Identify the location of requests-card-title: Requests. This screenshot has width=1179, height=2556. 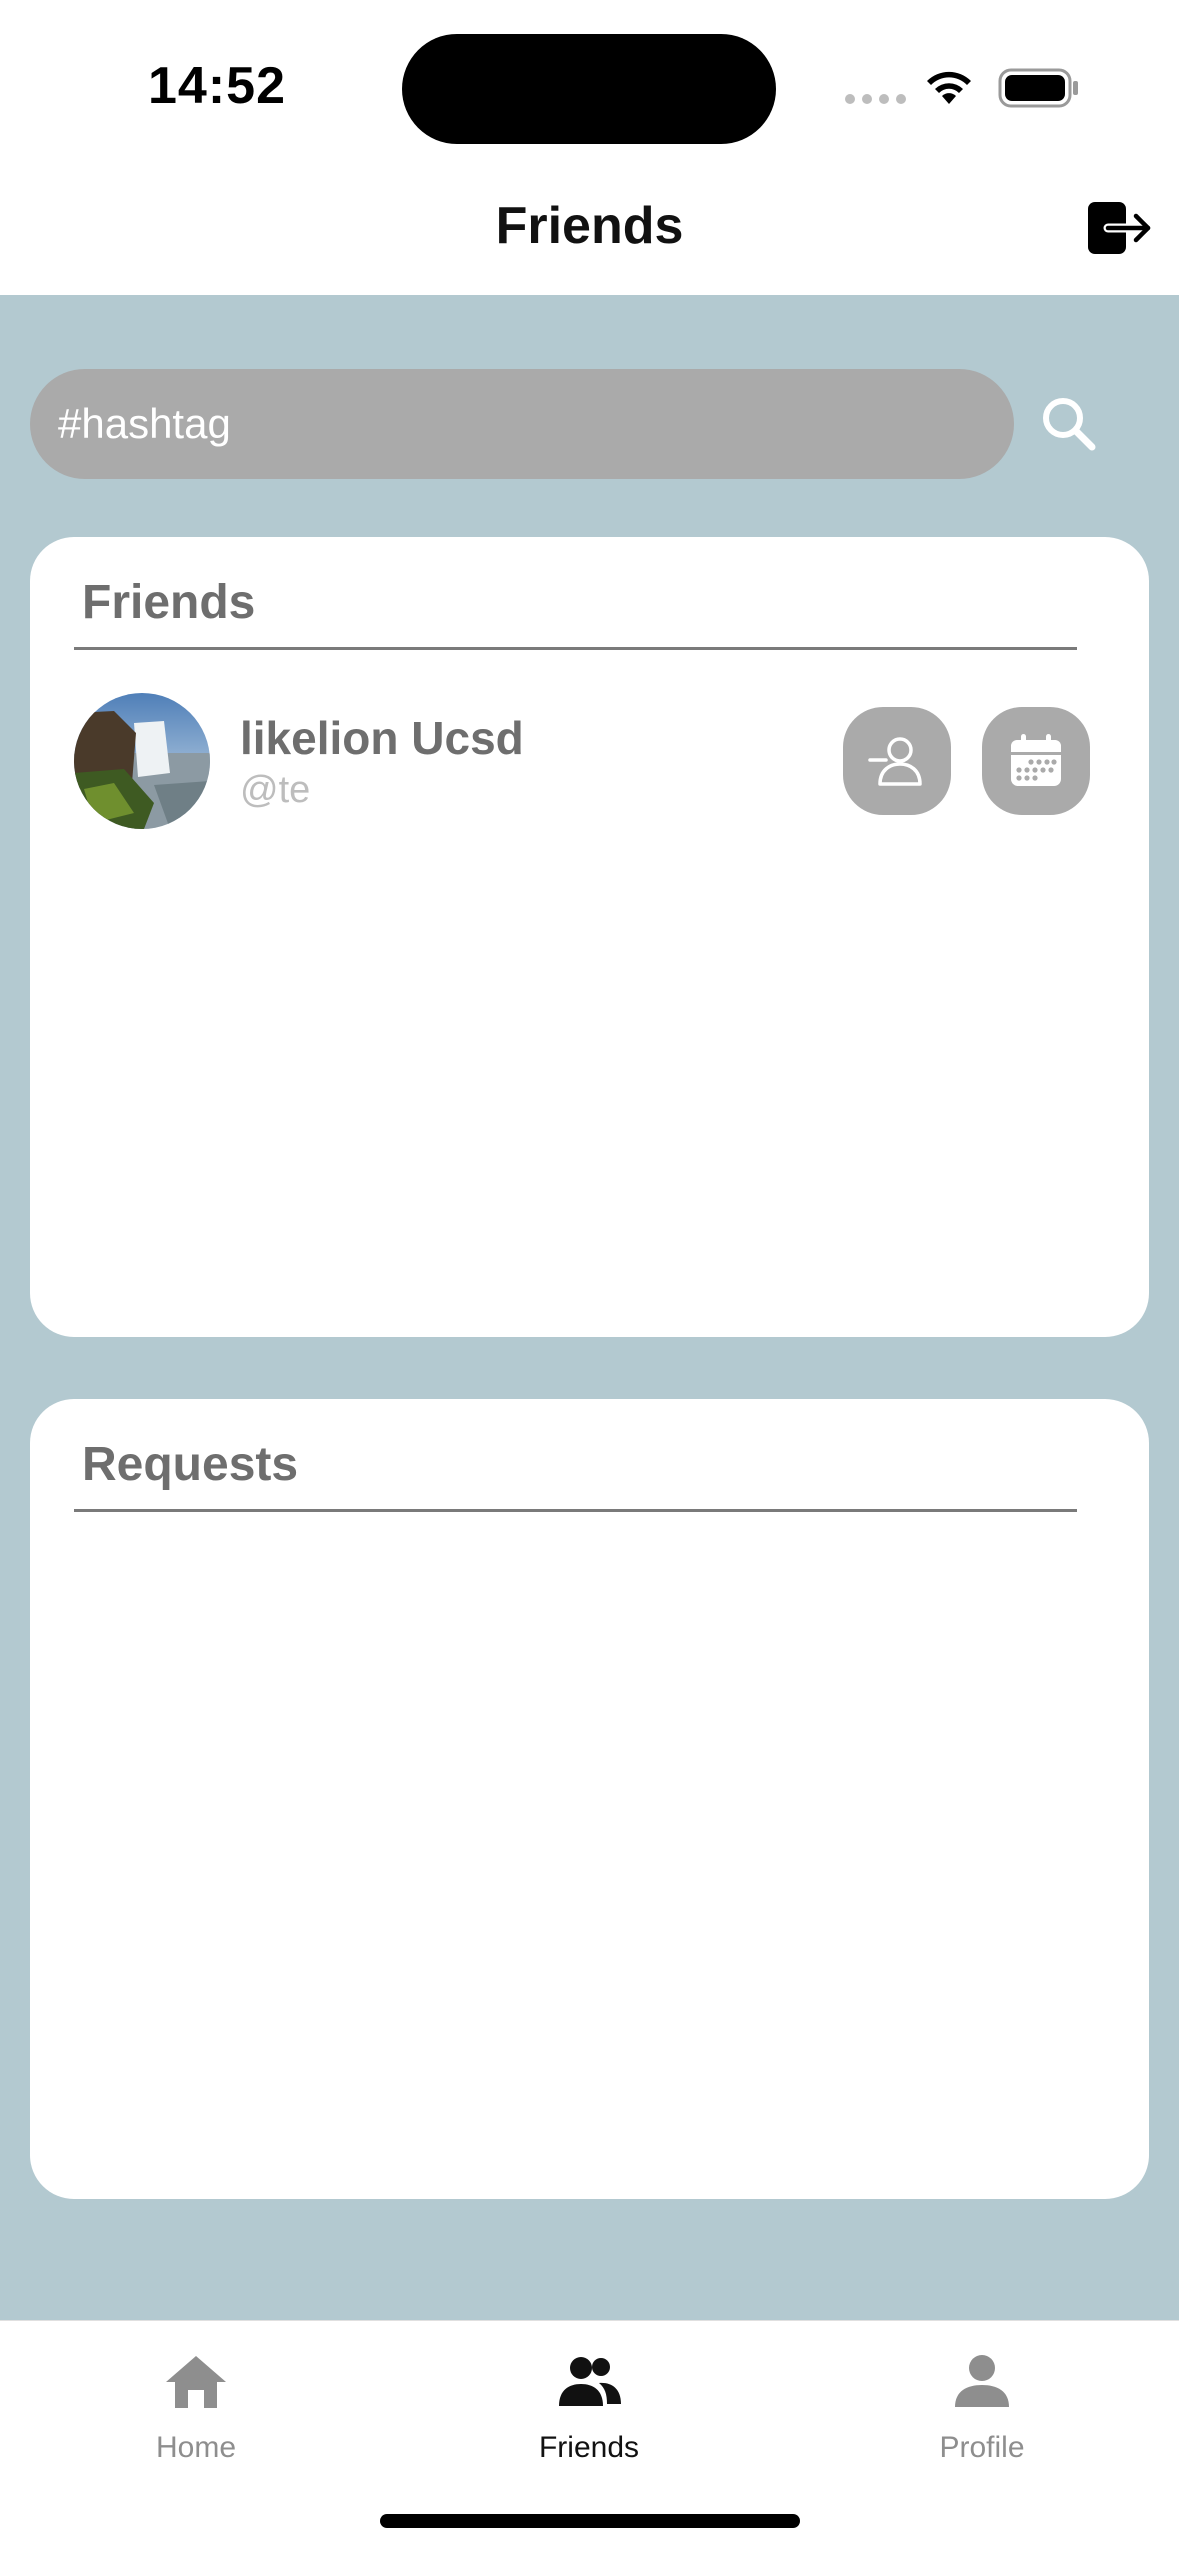
(190, 1464).